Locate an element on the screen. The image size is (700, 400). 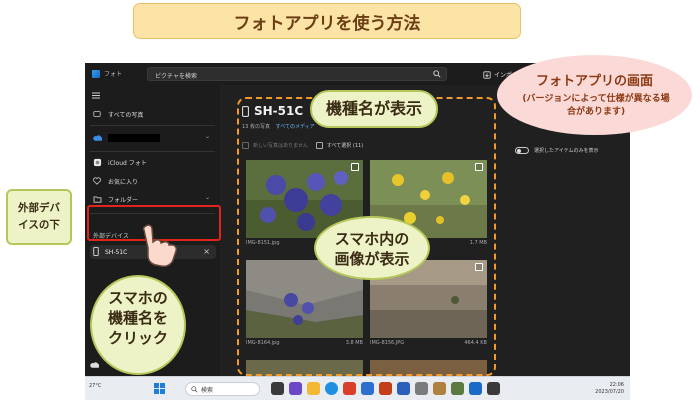
search-placeholder: ピクチャを検索 is located at coordinates (176, 76).